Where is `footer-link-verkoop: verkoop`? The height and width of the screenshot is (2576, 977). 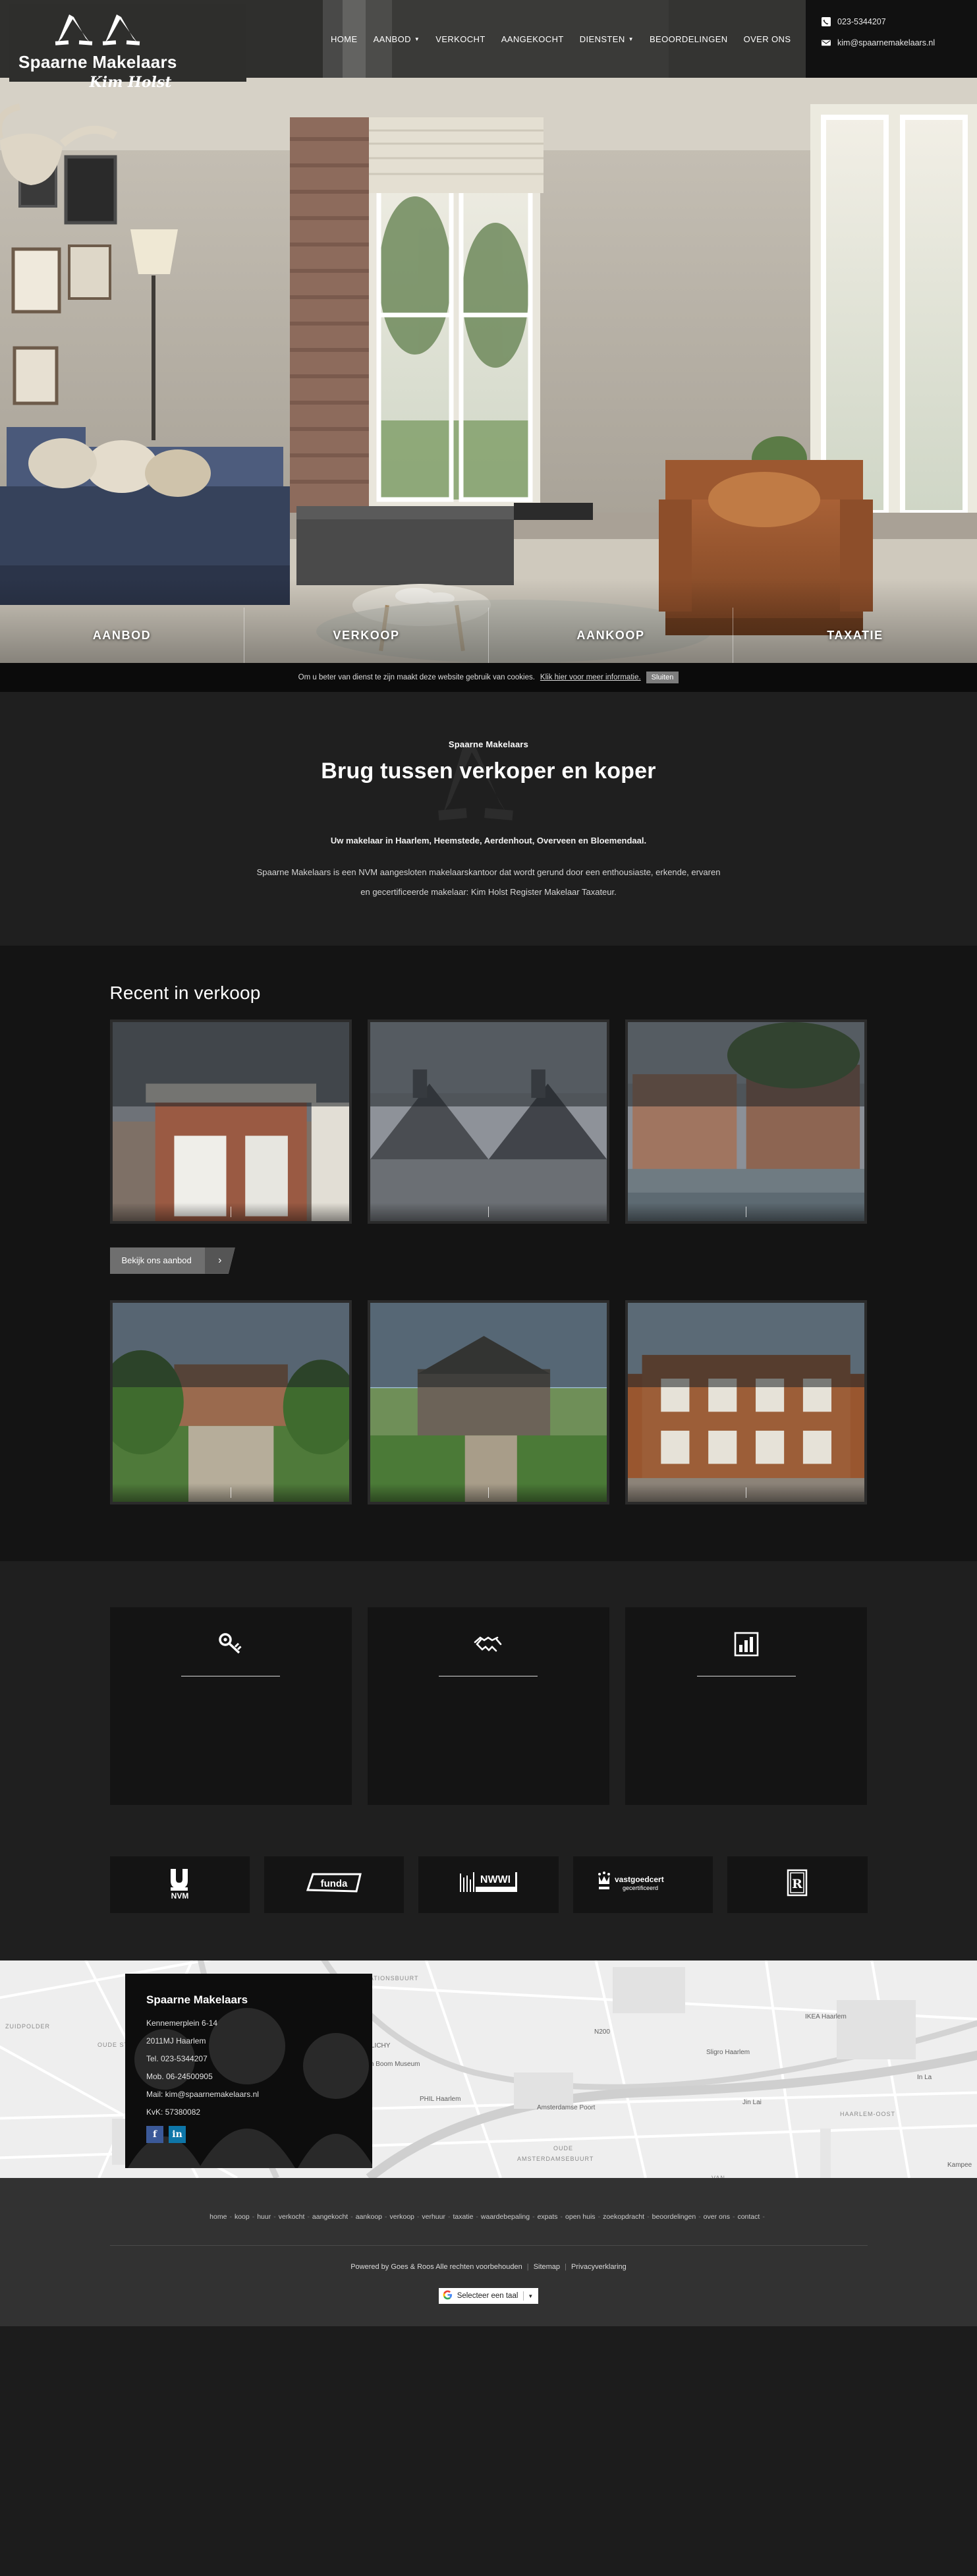 footer-link-verkoop: verkoop is located at coordinates (402, 2217).